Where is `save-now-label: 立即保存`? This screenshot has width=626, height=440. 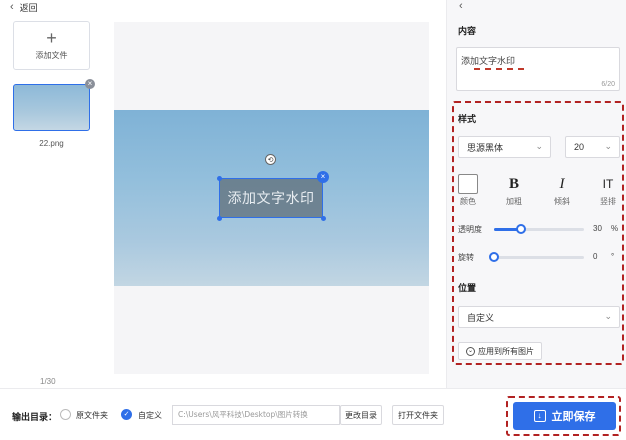 save-now-label: 立即保存 is located at coordinates (573, 417).